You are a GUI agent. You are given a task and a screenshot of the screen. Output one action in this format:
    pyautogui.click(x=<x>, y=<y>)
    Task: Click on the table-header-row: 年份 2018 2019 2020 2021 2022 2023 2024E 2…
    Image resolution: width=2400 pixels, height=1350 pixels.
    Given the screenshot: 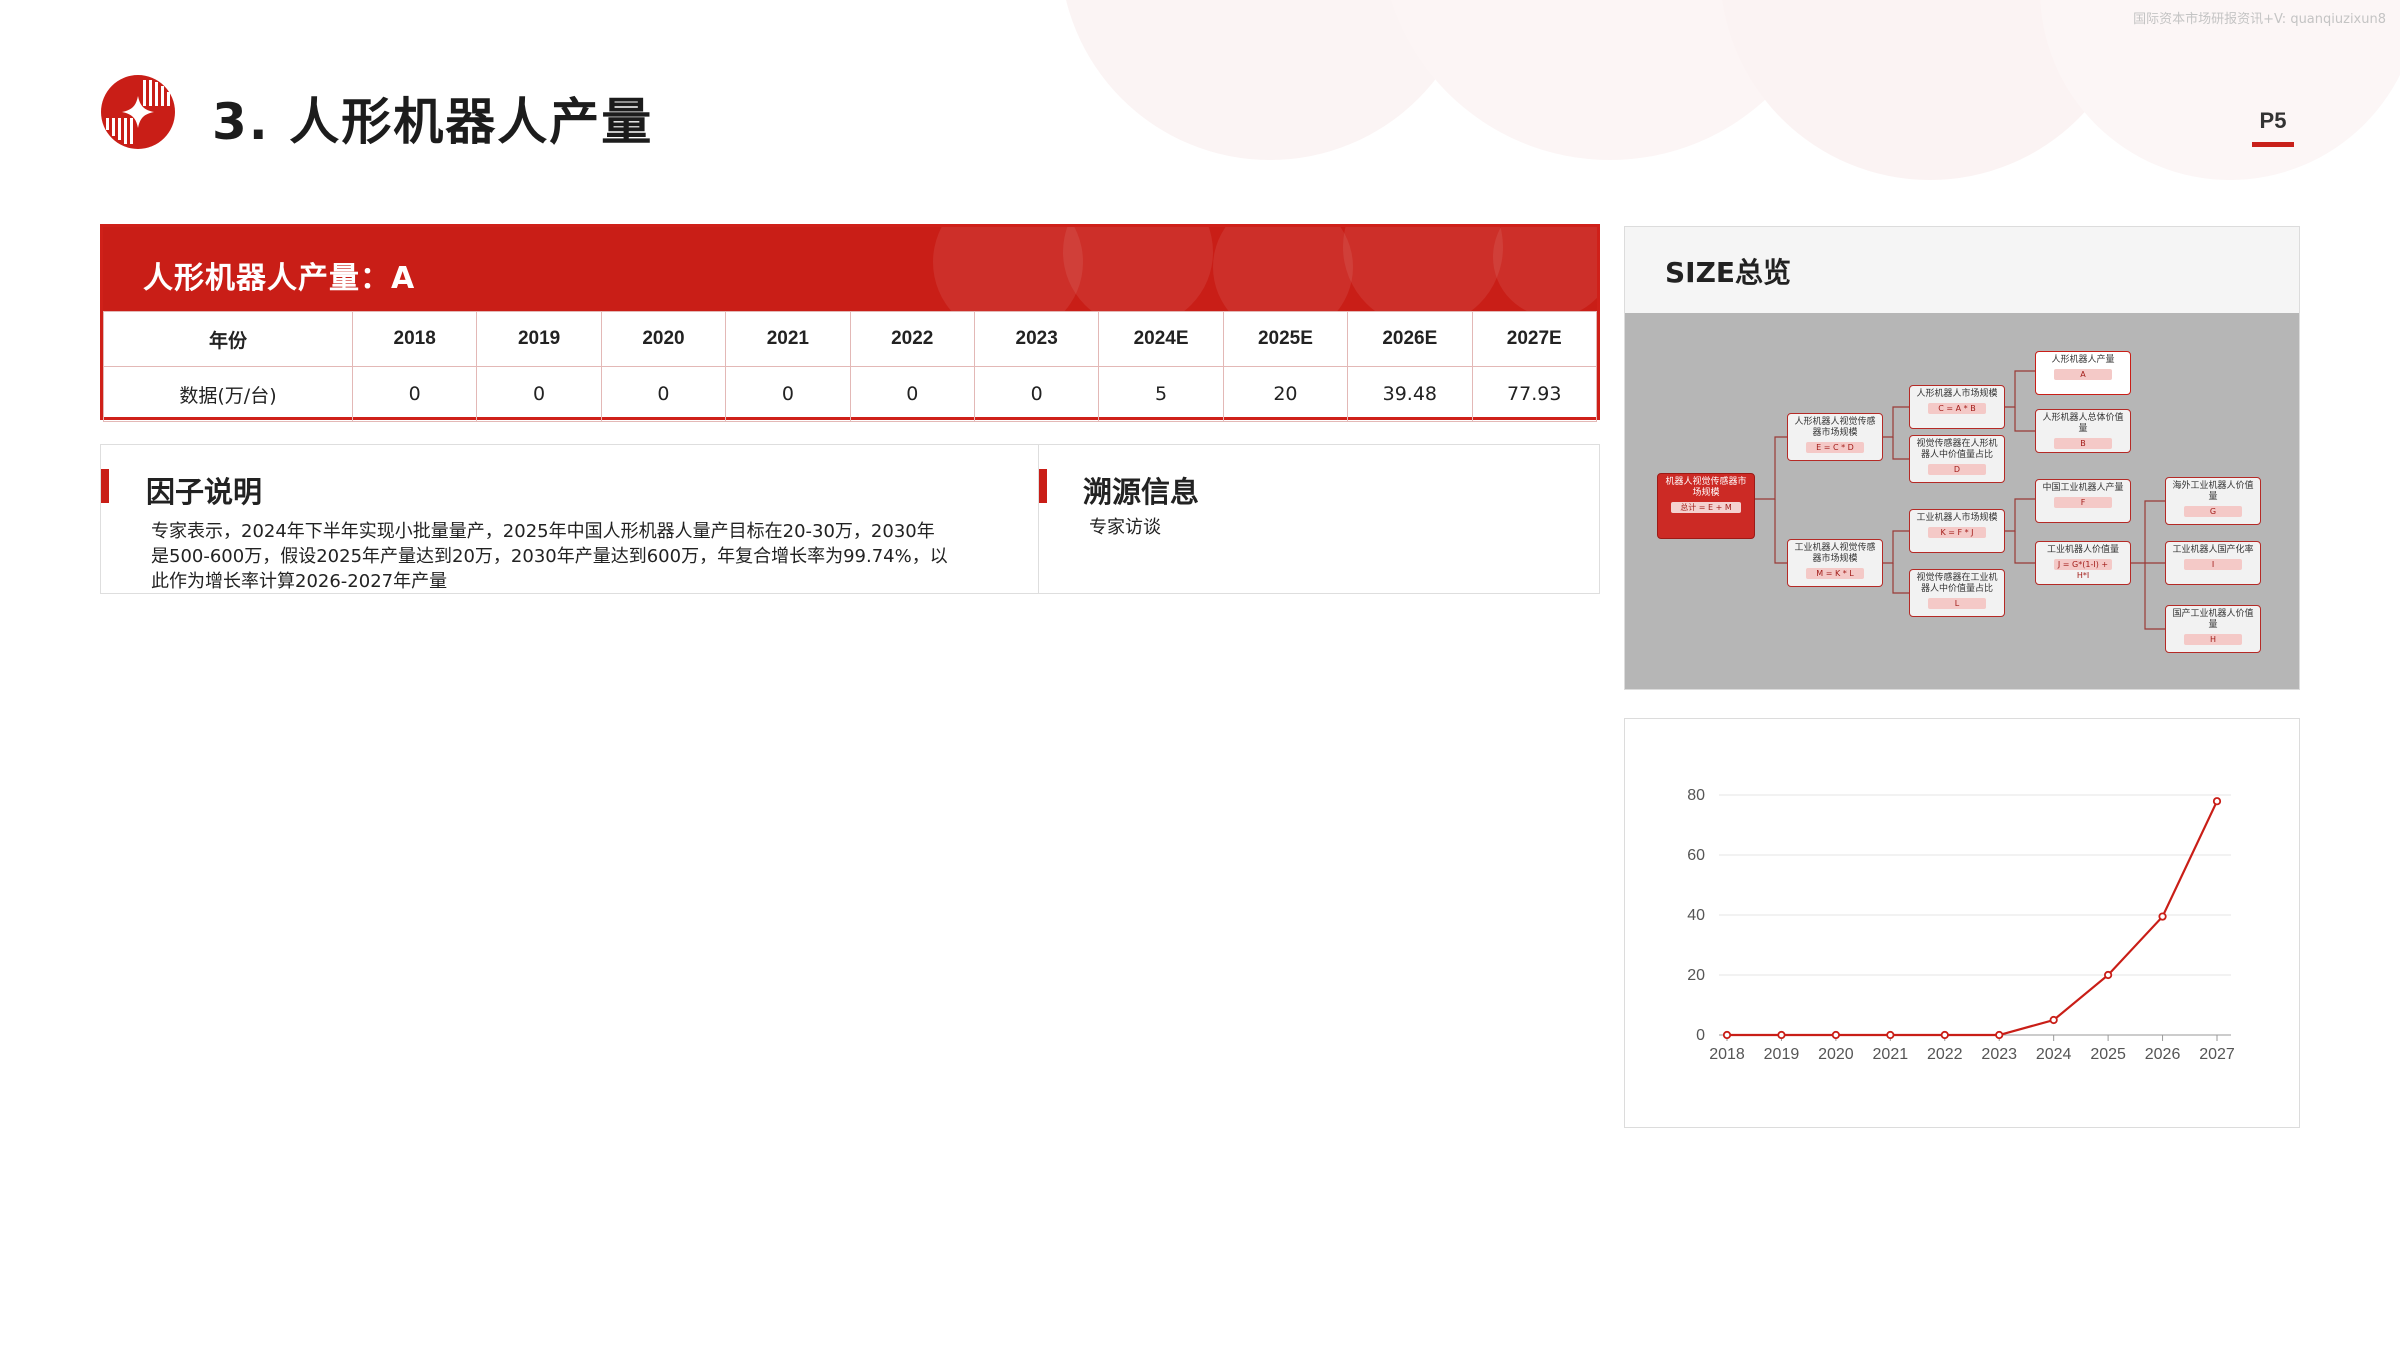 What is the action you would take?
    pyautogui.click(x=850, y=339)
    